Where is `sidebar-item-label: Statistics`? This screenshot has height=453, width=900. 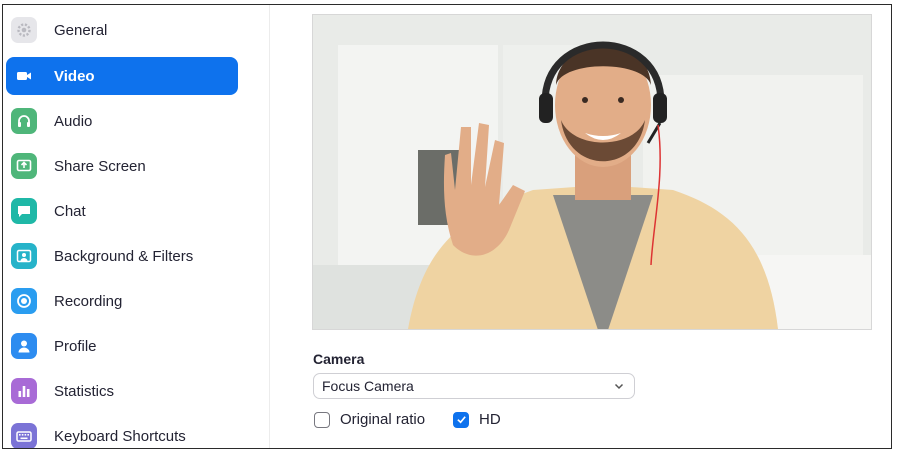 sidebar-item-label: Statistics is located at coordinates (84, 391).